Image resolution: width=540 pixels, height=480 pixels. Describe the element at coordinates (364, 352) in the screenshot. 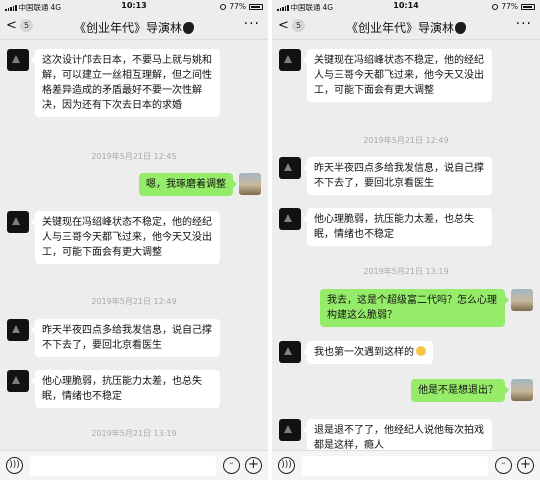

I see `message-text: 我也第一次遇到这样的` at that location.